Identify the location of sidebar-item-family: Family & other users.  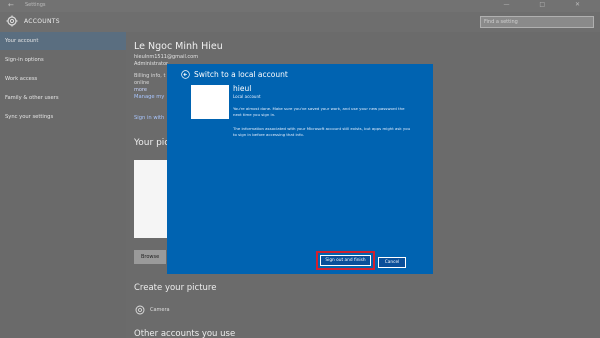
(63, 98).